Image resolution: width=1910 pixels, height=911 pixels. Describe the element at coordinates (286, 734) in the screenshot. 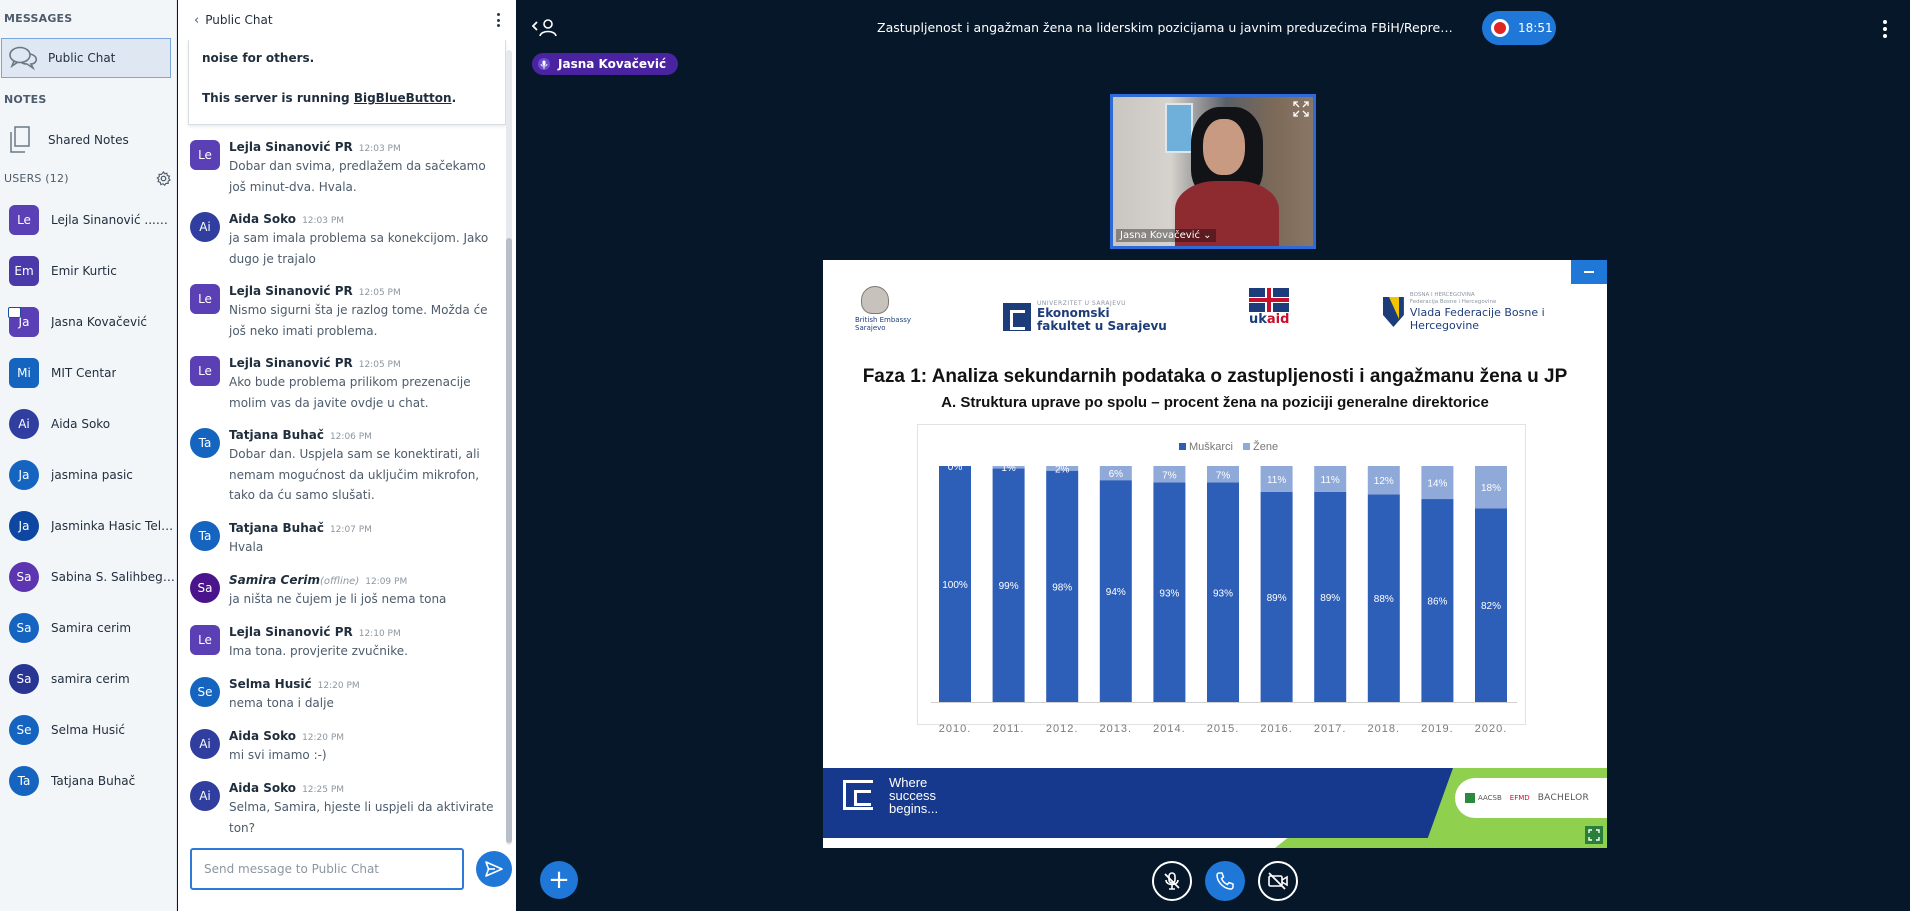

I see `message-header: Aida Soko 12:20 PM` at that location.